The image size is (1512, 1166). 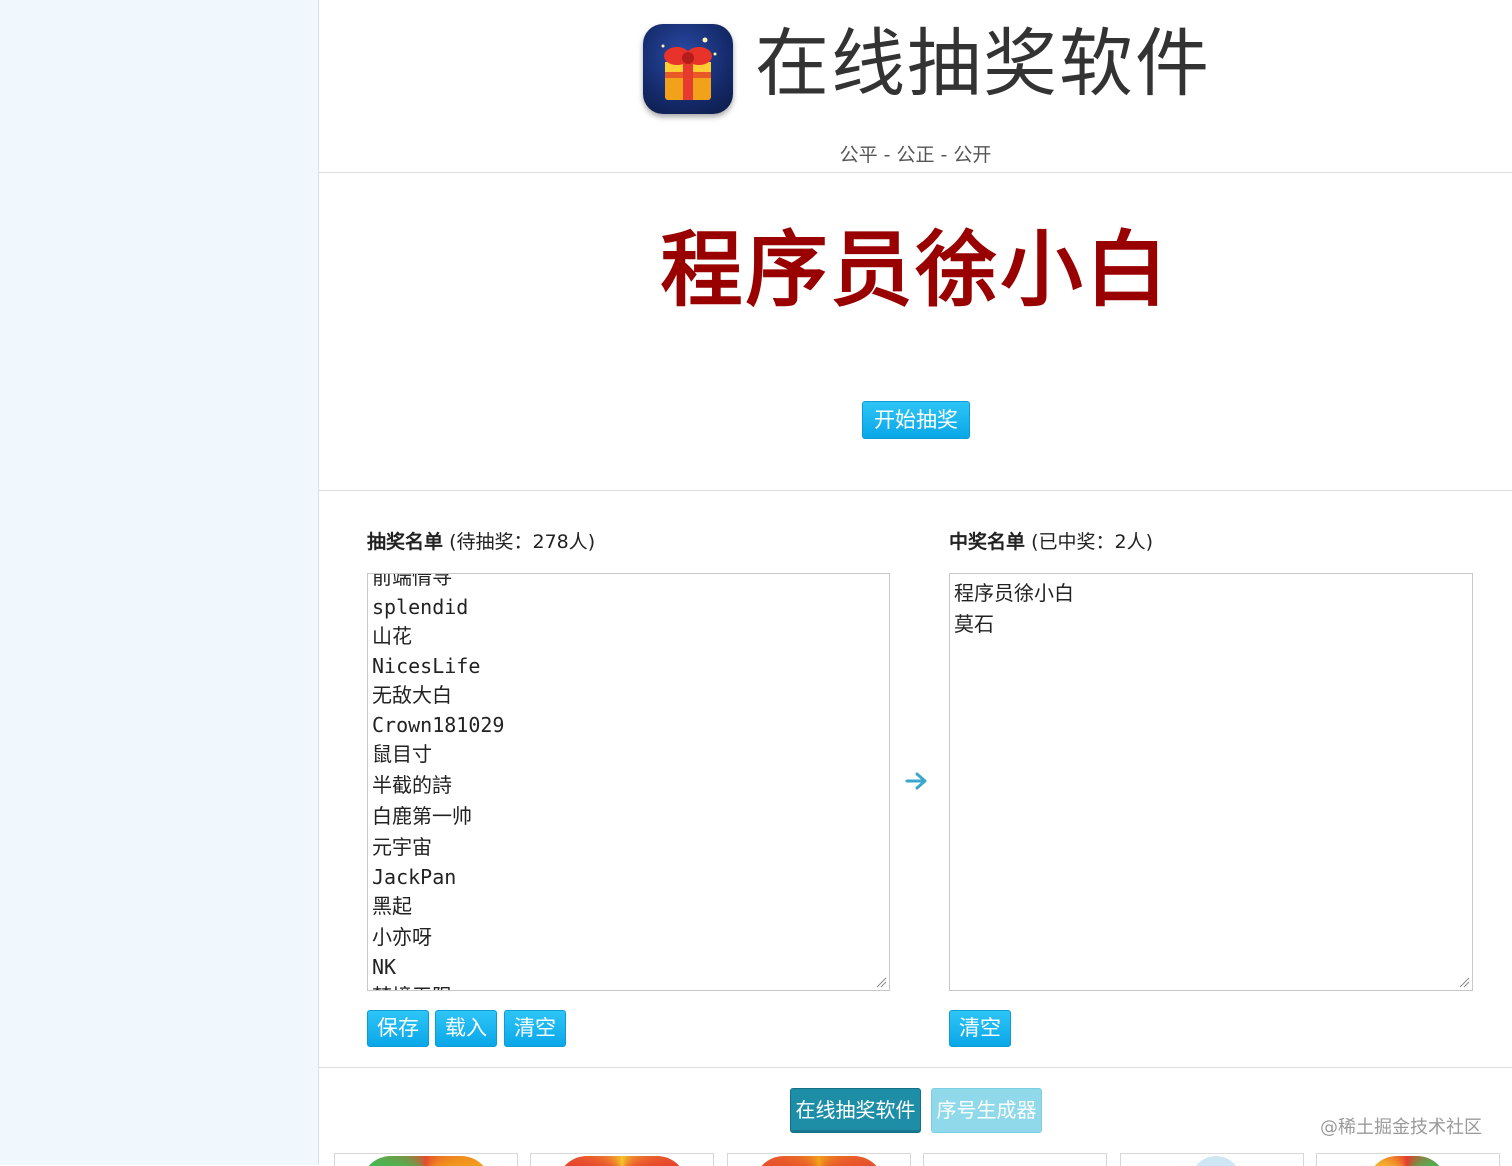 What do you see at coordinates (688, 69) in the screenshot?
I see `gift-box-icon` at bounding box center [688, 69].